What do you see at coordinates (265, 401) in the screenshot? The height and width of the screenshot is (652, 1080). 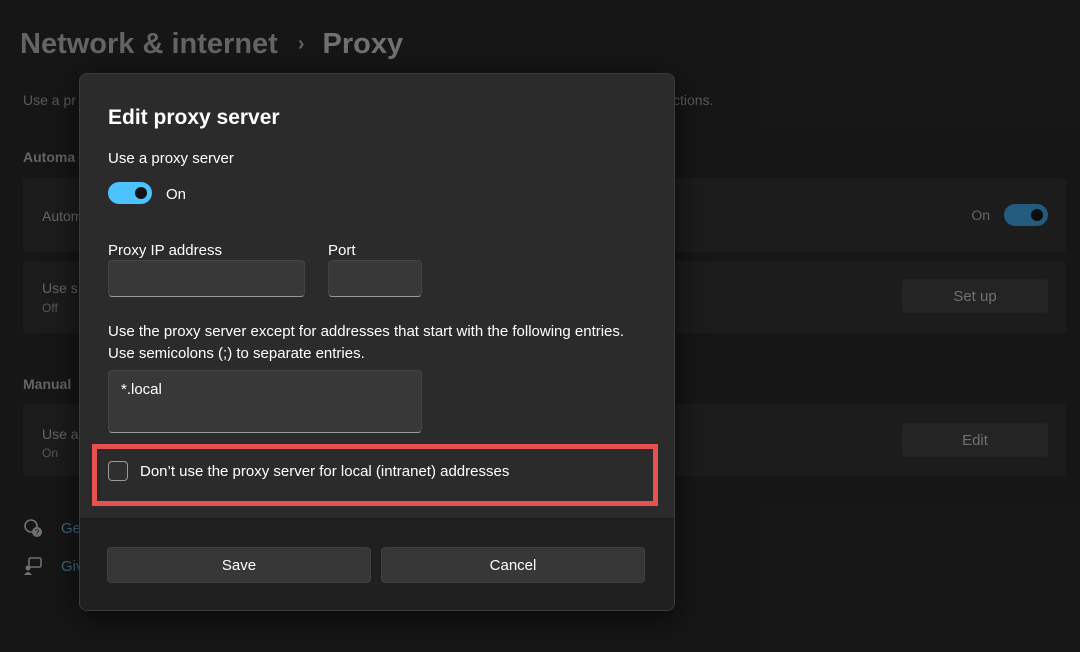 I see `exceptions-input: *.local` at bounding box center [265, 401].